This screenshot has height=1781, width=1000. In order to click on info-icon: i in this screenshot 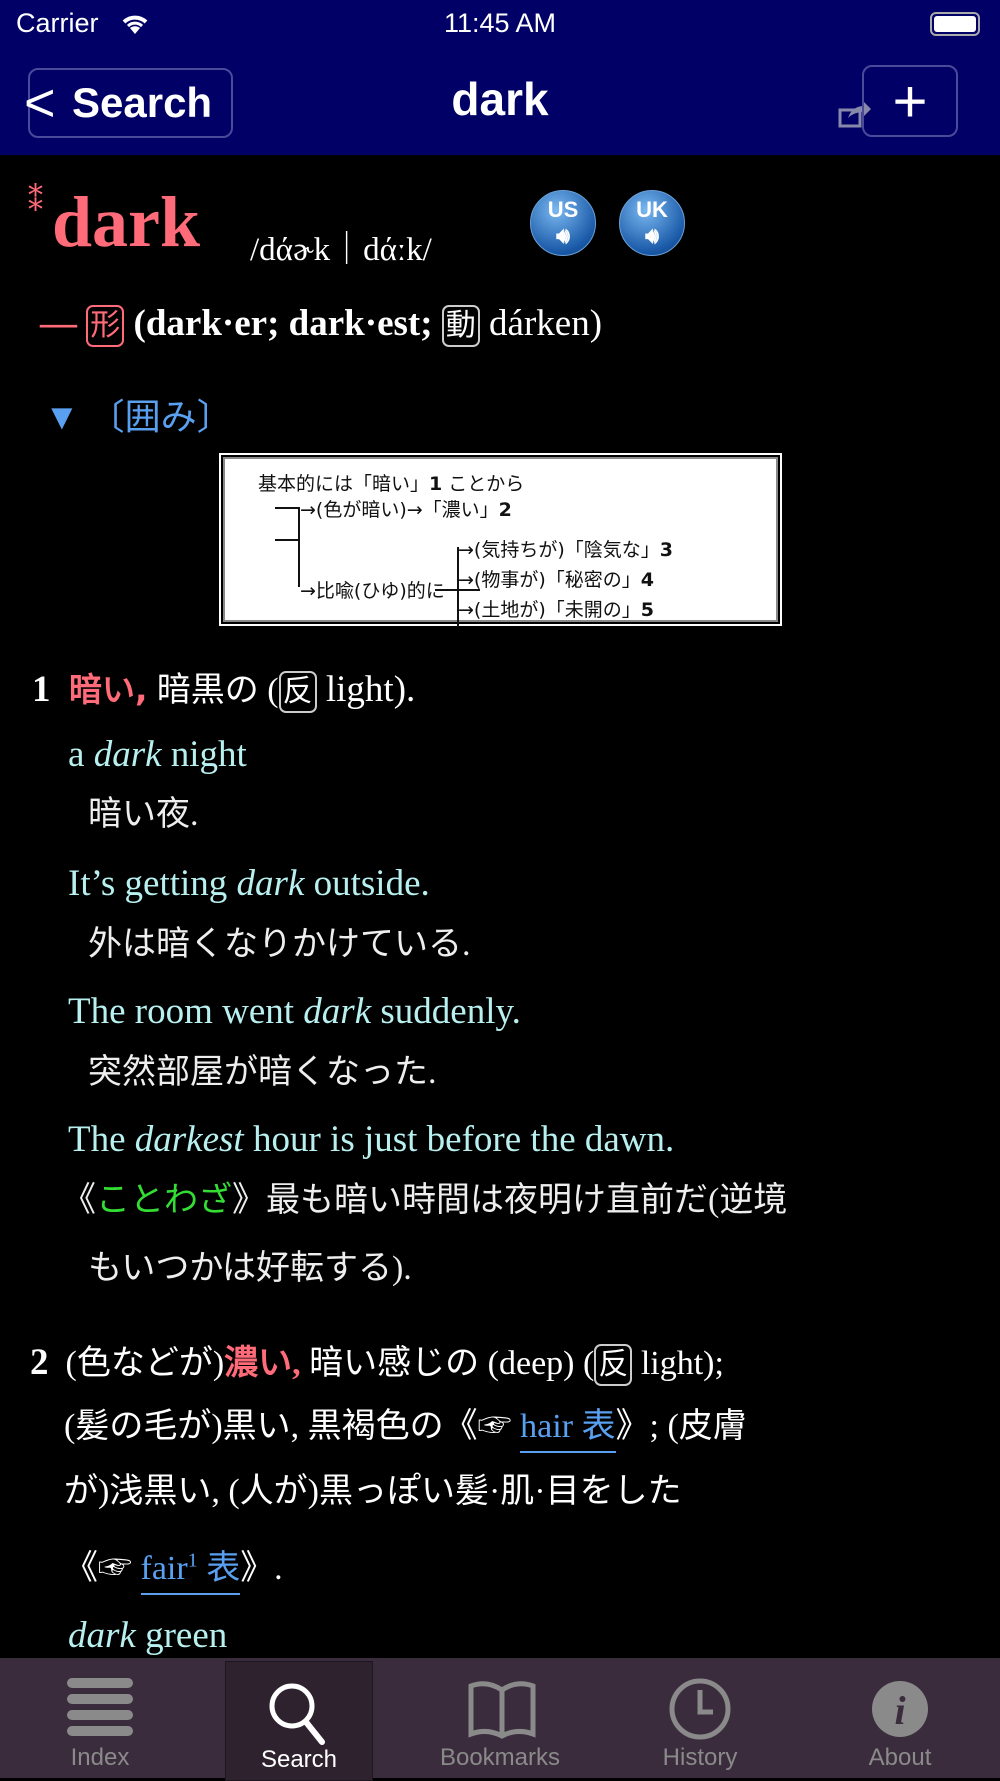, I will do `click(900, 1709)`.